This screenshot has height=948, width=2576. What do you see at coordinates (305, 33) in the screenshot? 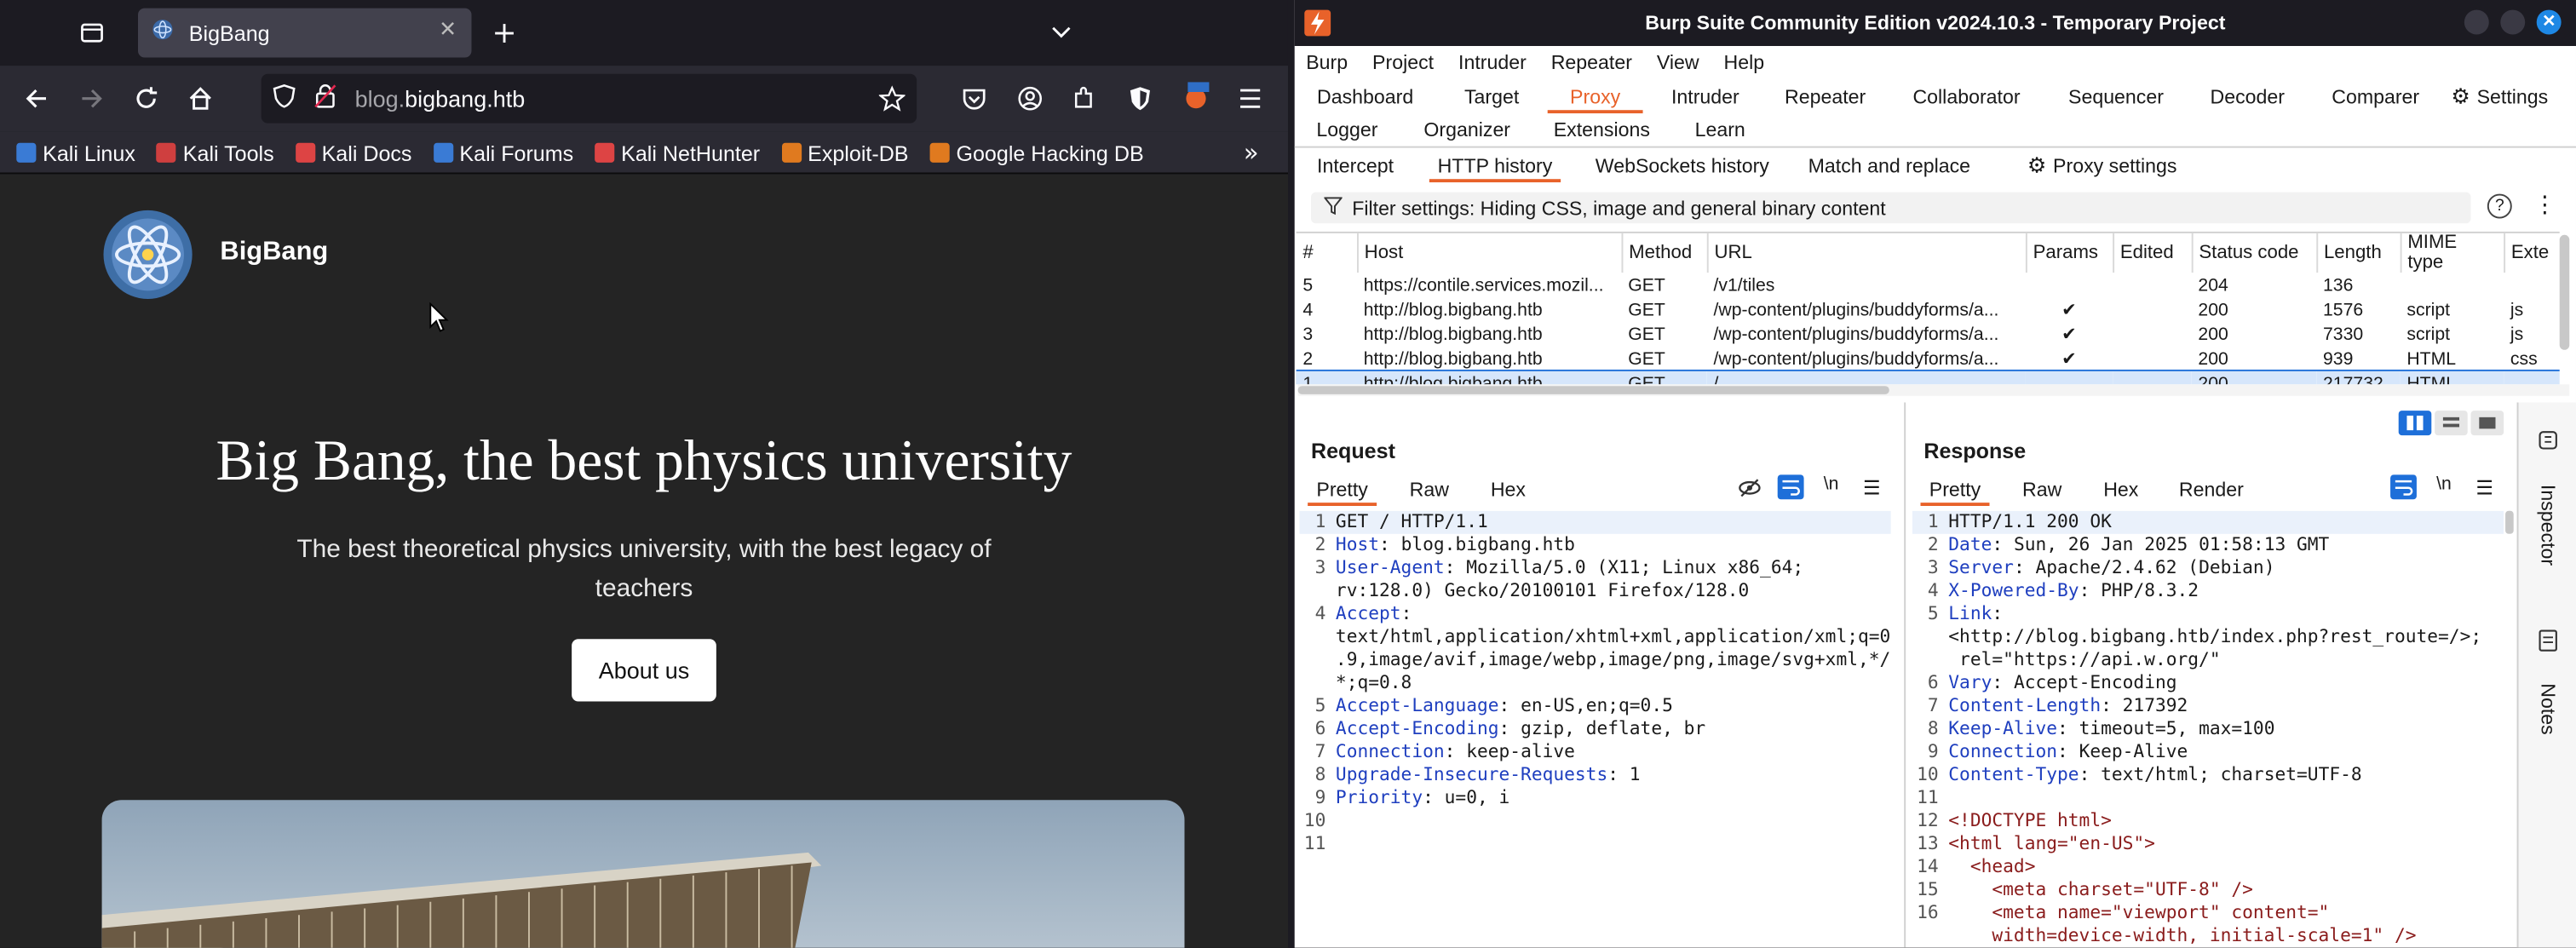
I see `browser-tab-bigbang: BigBang ✕` at bounding box center [305, 33].